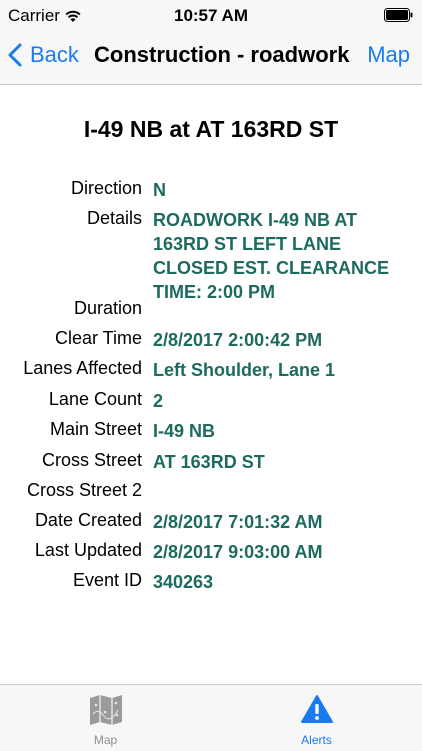 The width and height of the screenshot is (422, 751). I want to click on map-icon, so click(105, 710).